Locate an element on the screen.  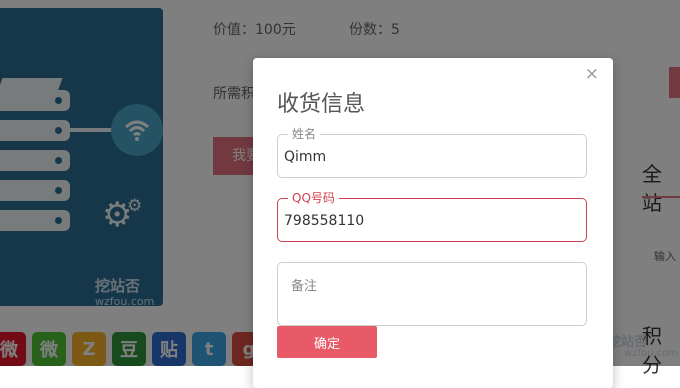
qq-field: QQ号码 is located at coordinates (432, 216).